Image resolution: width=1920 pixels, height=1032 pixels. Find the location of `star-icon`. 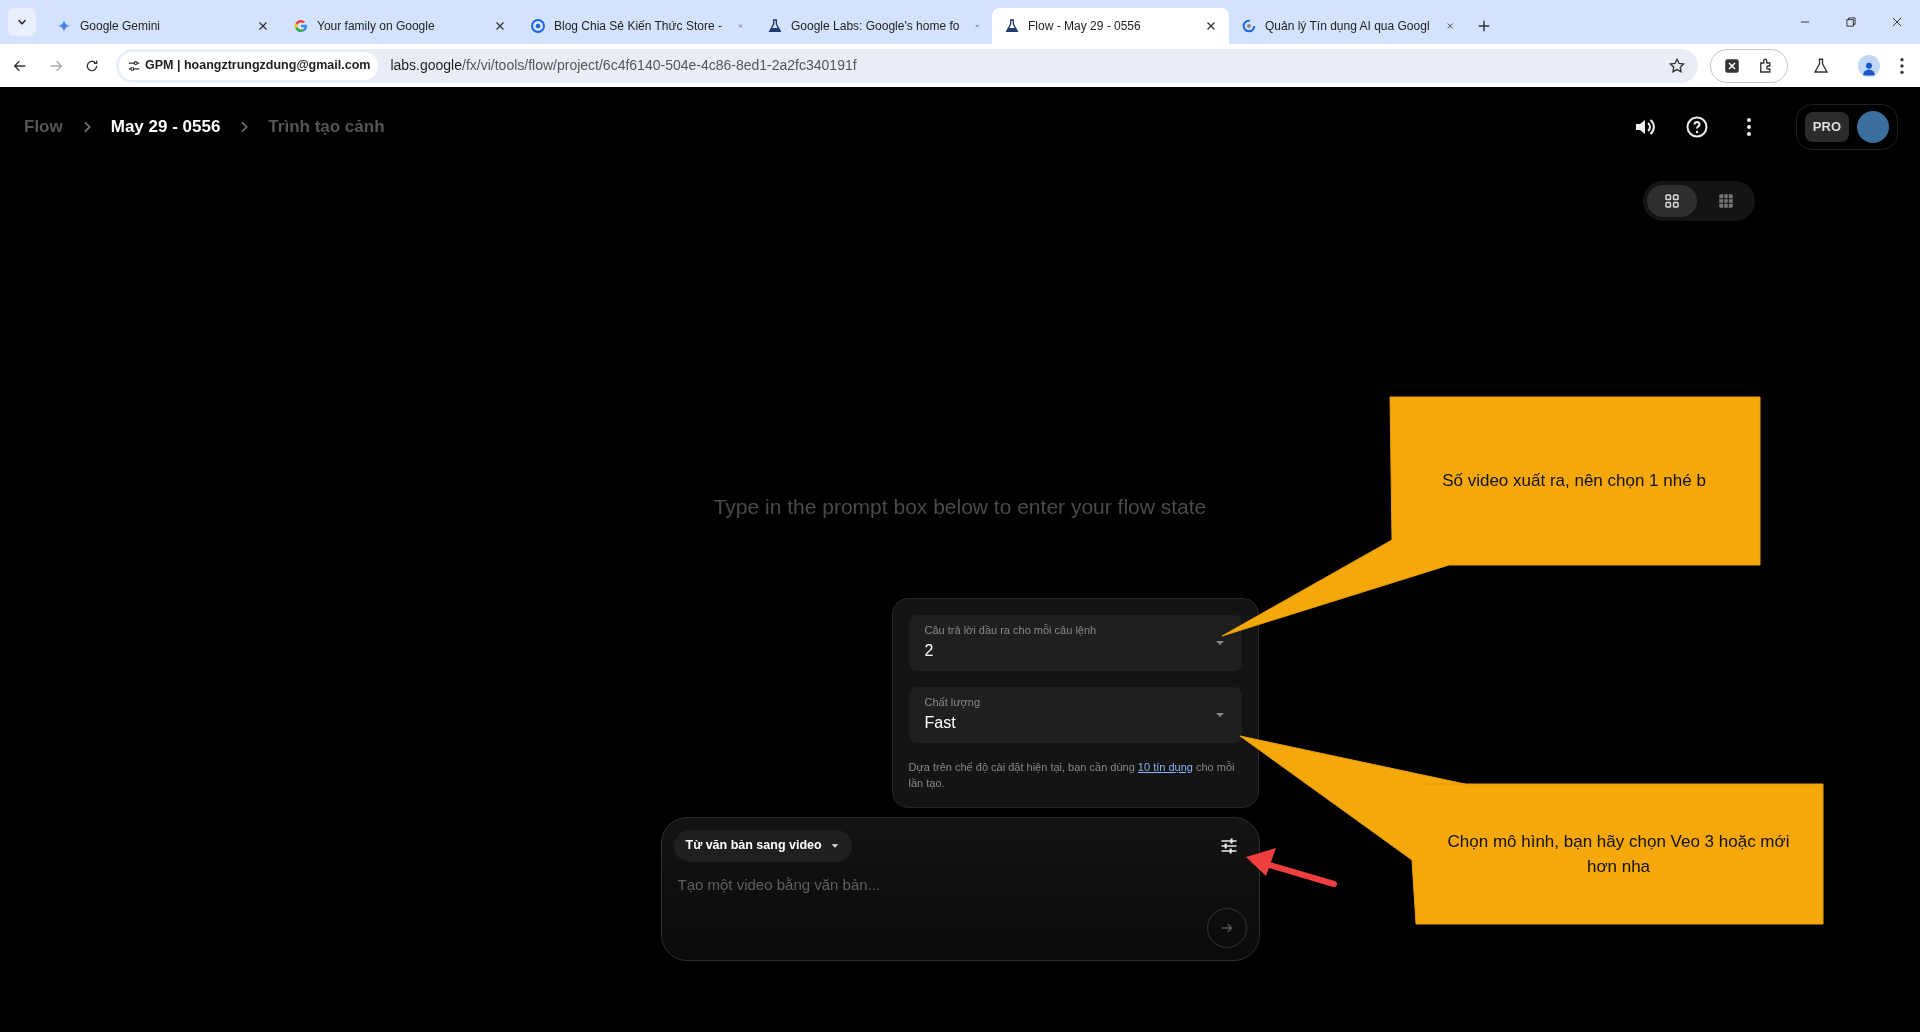

star-icon is located at coordinates (1677, 65).